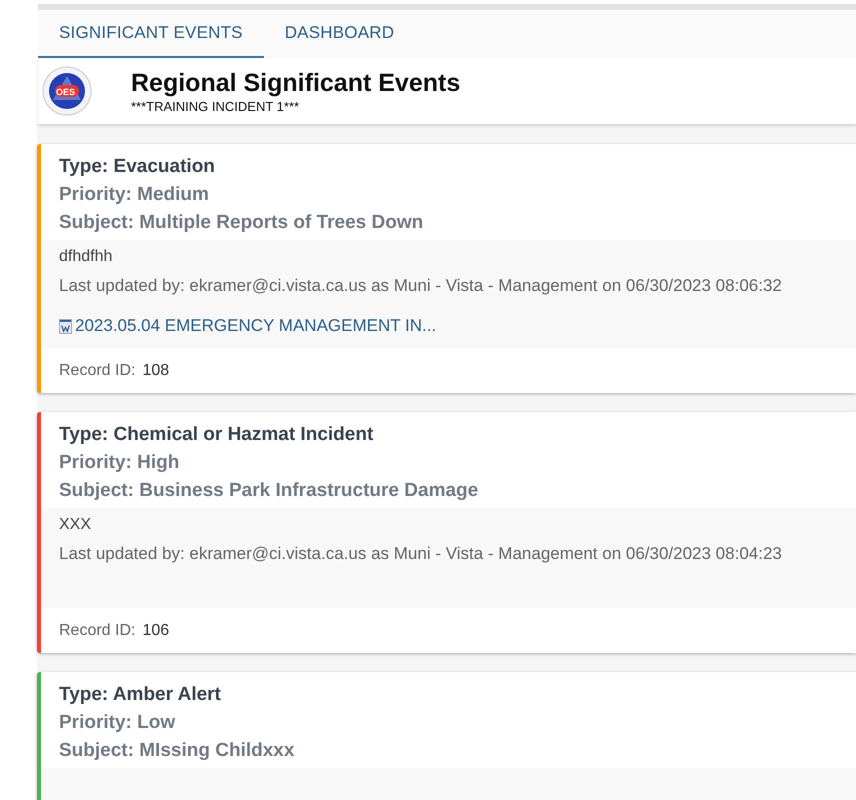 This screenshot has width=856, height=800. I want to click on logo-text: OES, so click(66, 92).